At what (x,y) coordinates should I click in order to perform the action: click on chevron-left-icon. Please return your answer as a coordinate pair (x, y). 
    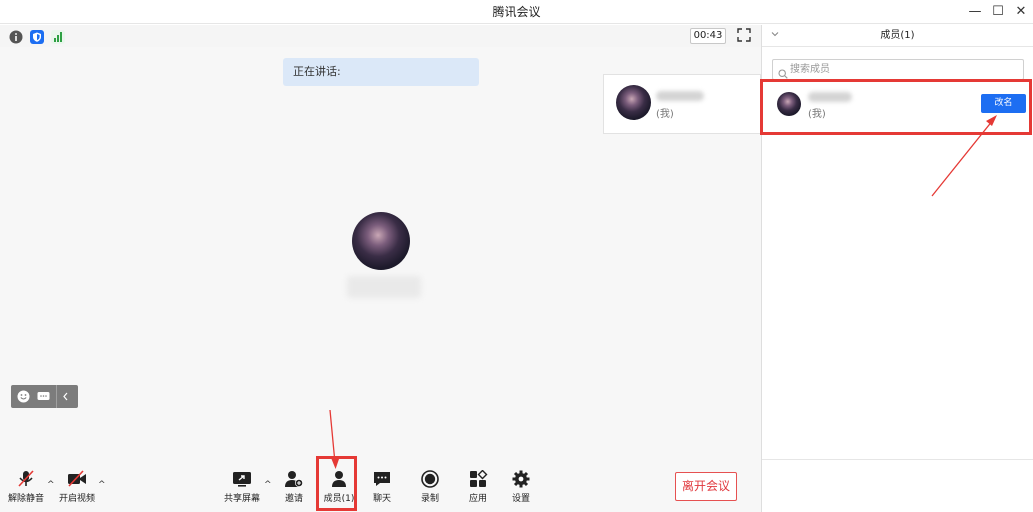
    Looking at the image, I should click on (65, 396).